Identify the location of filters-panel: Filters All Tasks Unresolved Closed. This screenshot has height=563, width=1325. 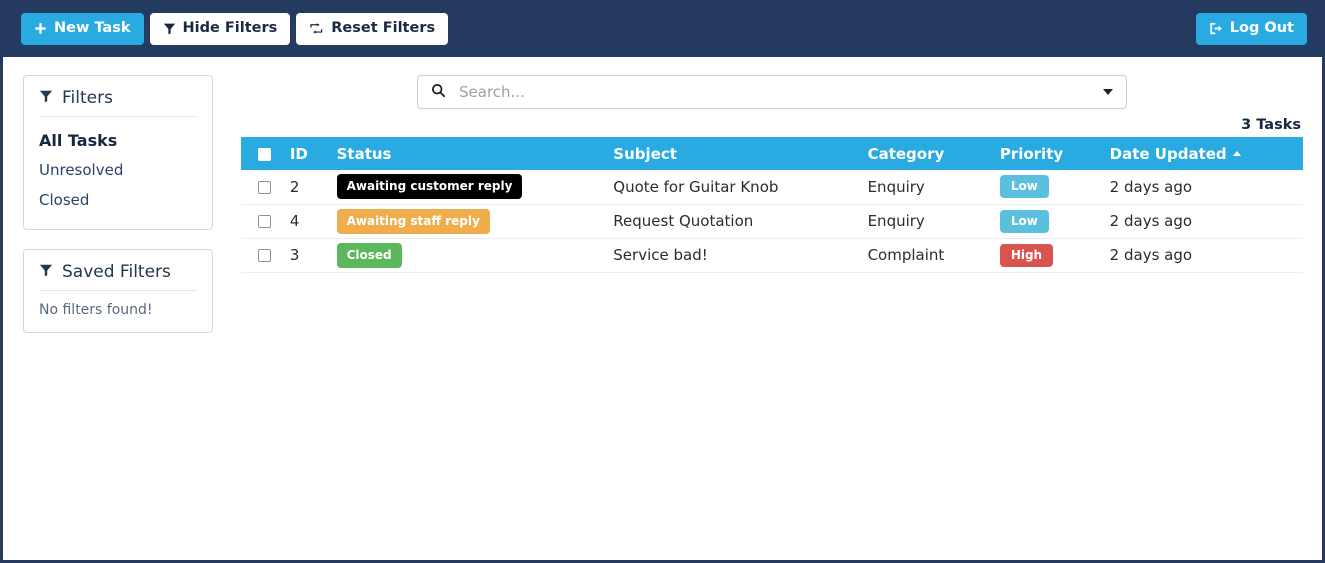
(118, 152).